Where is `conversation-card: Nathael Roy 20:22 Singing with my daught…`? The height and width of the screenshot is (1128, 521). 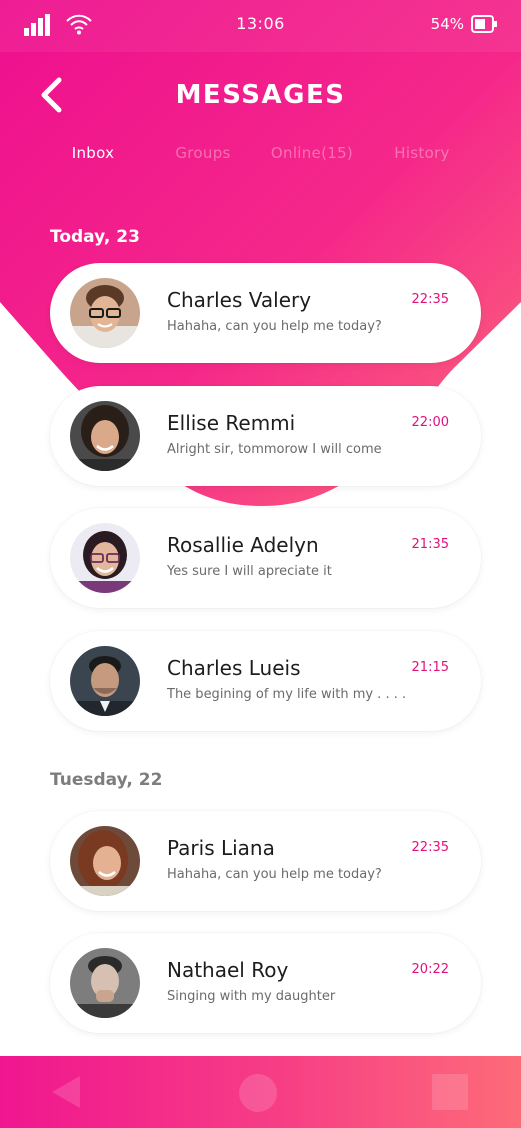
conversation-card: Nathael Roy 20:22 Singing with my daught… is located at coordinates (265, 983).